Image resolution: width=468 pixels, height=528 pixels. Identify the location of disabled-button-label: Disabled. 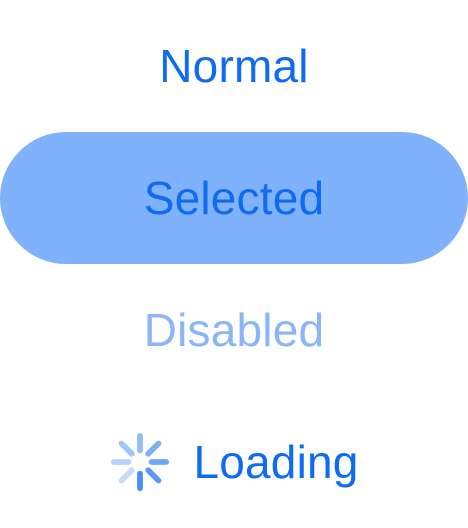
(234, 330).